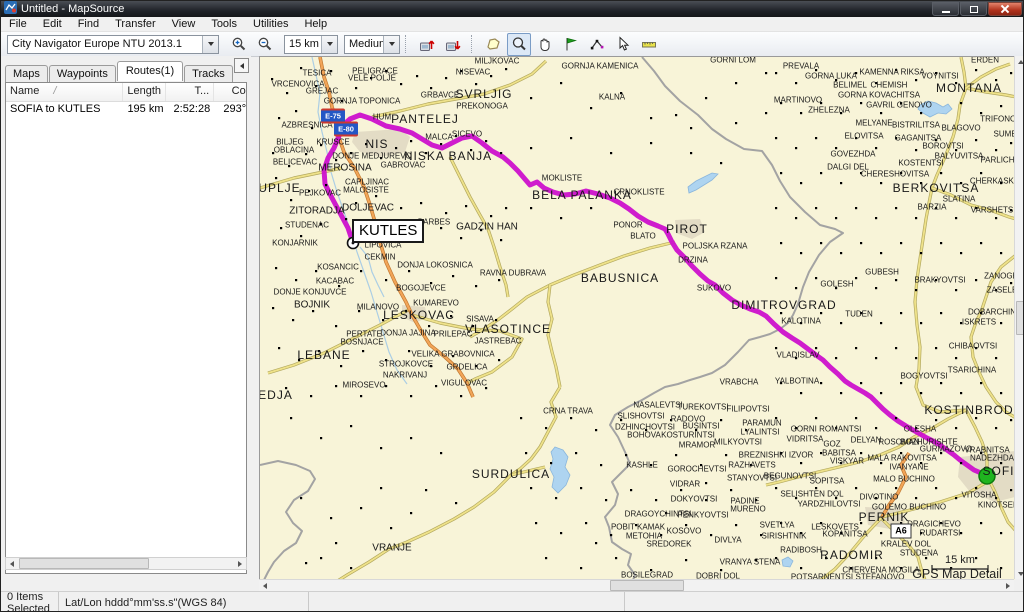  What do you see at coordinates (658, 405) in the screenshot?
I see `map-label: NASALEVTSI` at bounding box center [658, 405].